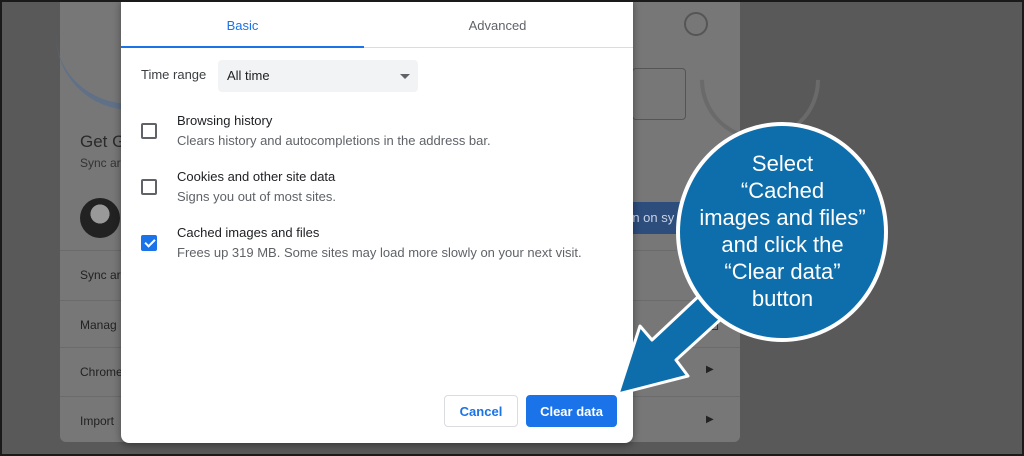 This screenshot has width=1024, height=456. What do you see at coordinates (782, 163) in the screenshot?
I see `callout-line: Select` at bounding box center [782, 163].